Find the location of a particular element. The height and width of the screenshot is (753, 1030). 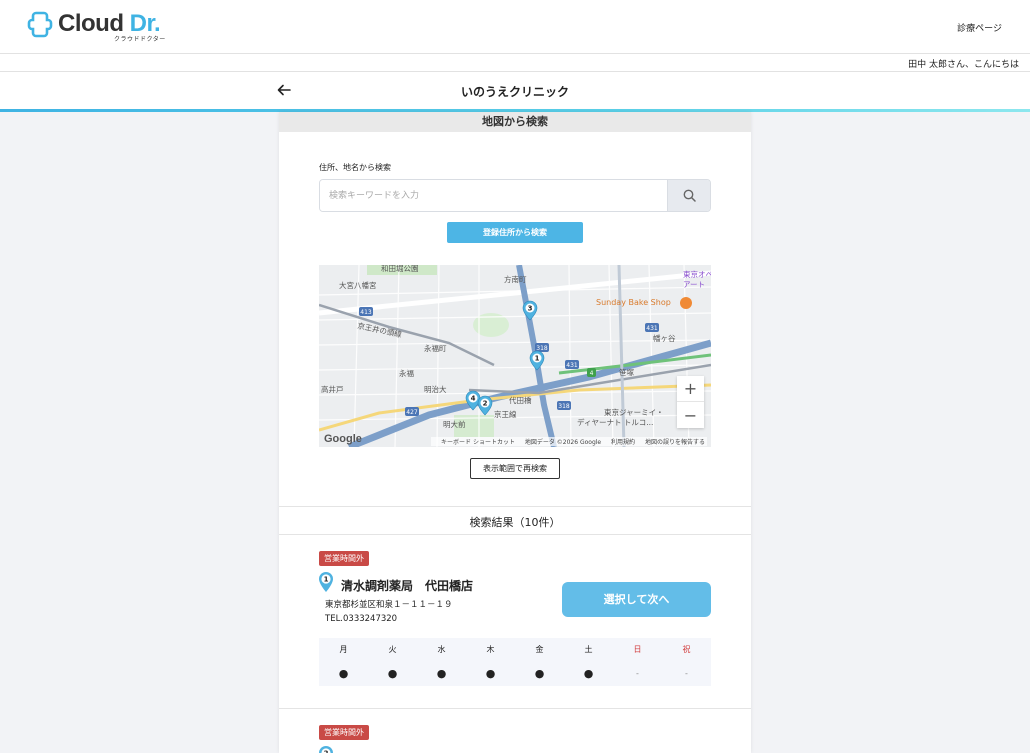

zoom-in-button: + is located at coordinates (690, 389).